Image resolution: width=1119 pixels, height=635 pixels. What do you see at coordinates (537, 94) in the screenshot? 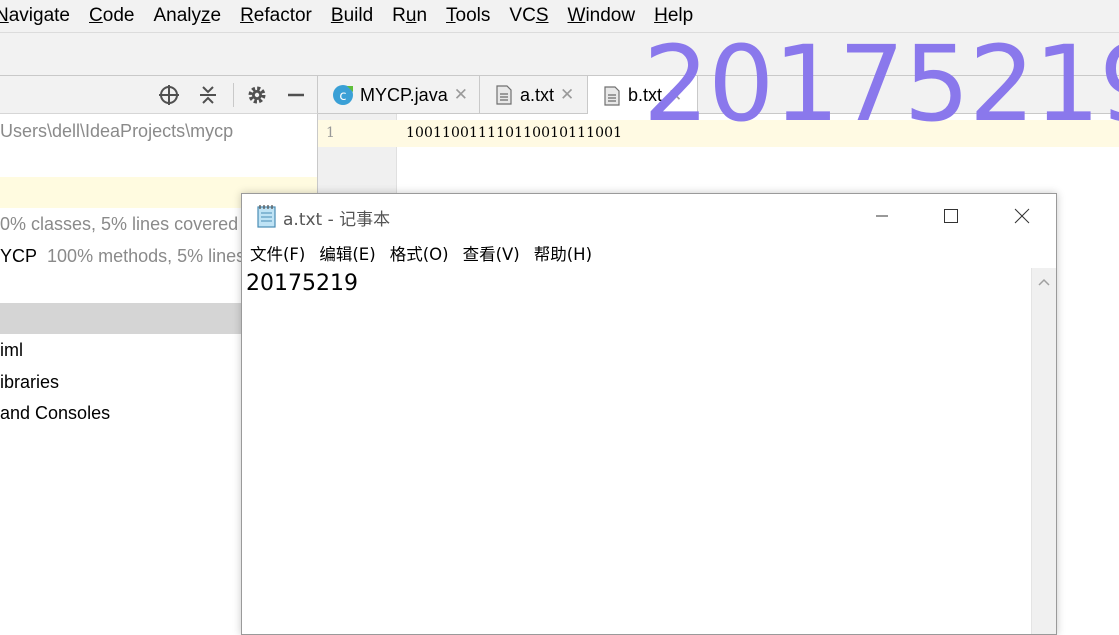
I see `tab-a-txt-label: a.txt` at bounding box center [537, 94].